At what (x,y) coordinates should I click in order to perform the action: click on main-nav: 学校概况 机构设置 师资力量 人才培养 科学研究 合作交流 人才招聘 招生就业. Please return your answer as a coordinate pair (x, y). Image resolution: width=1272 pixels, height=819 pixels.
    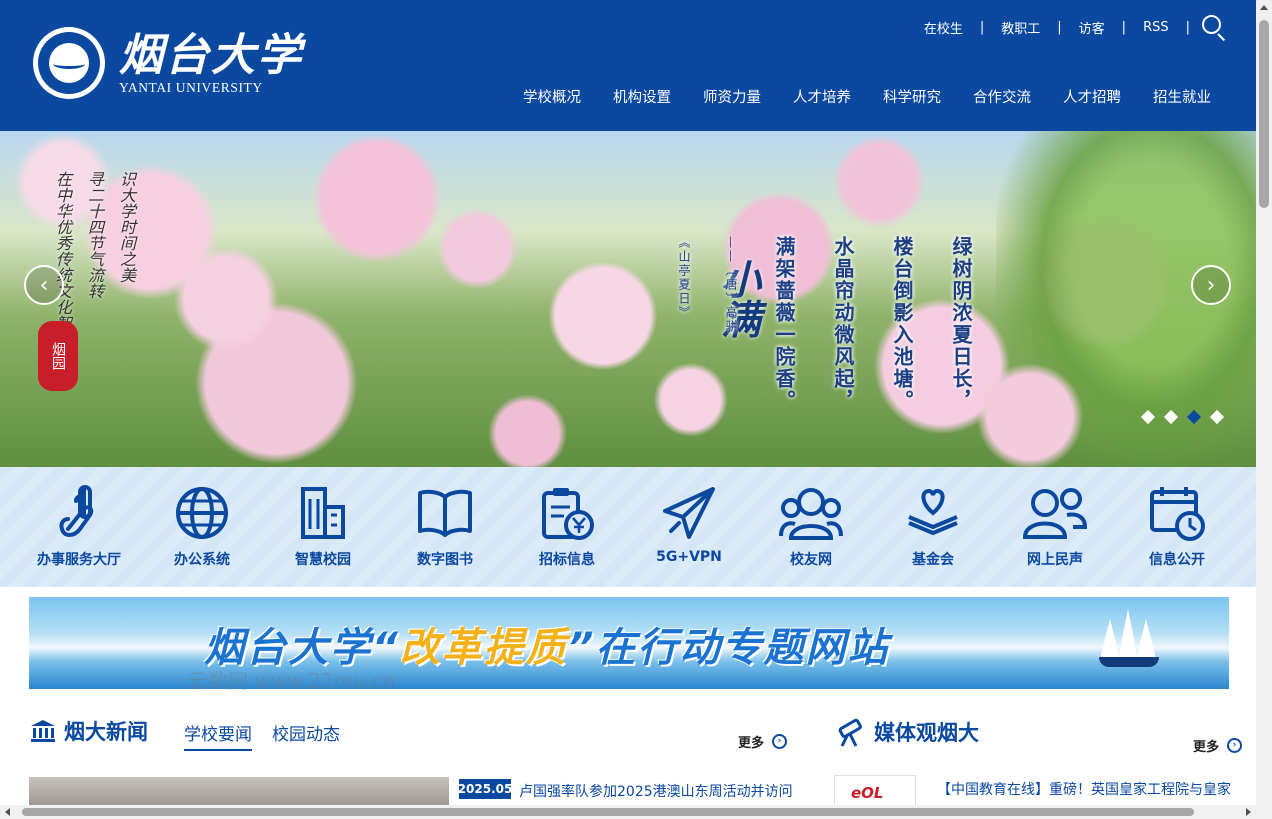
    Looking at the image, I should click on (851, 96).